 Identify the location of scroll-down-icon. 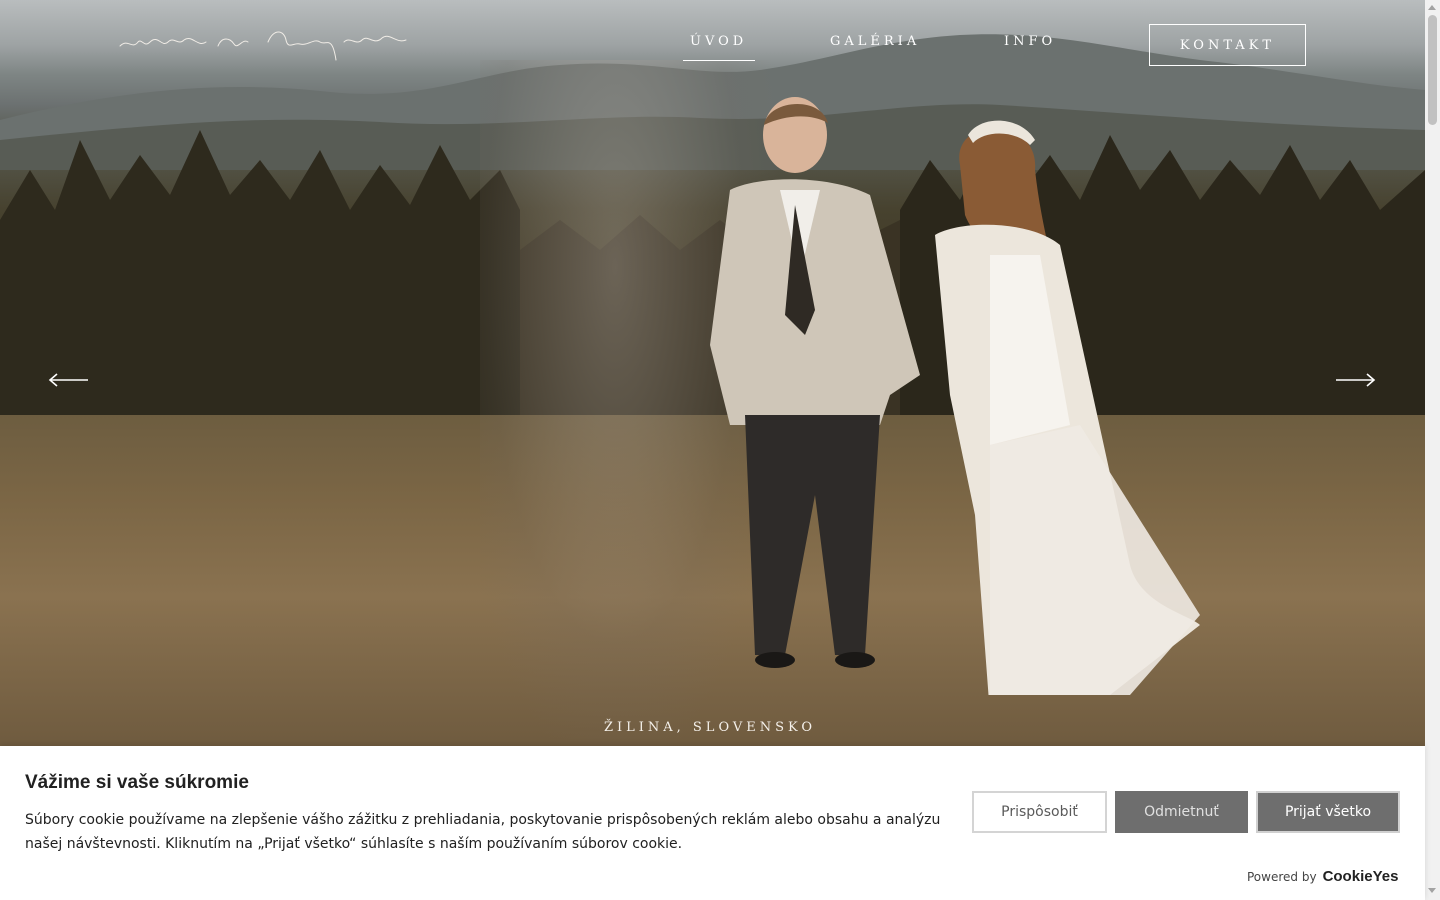
(1432, 890).